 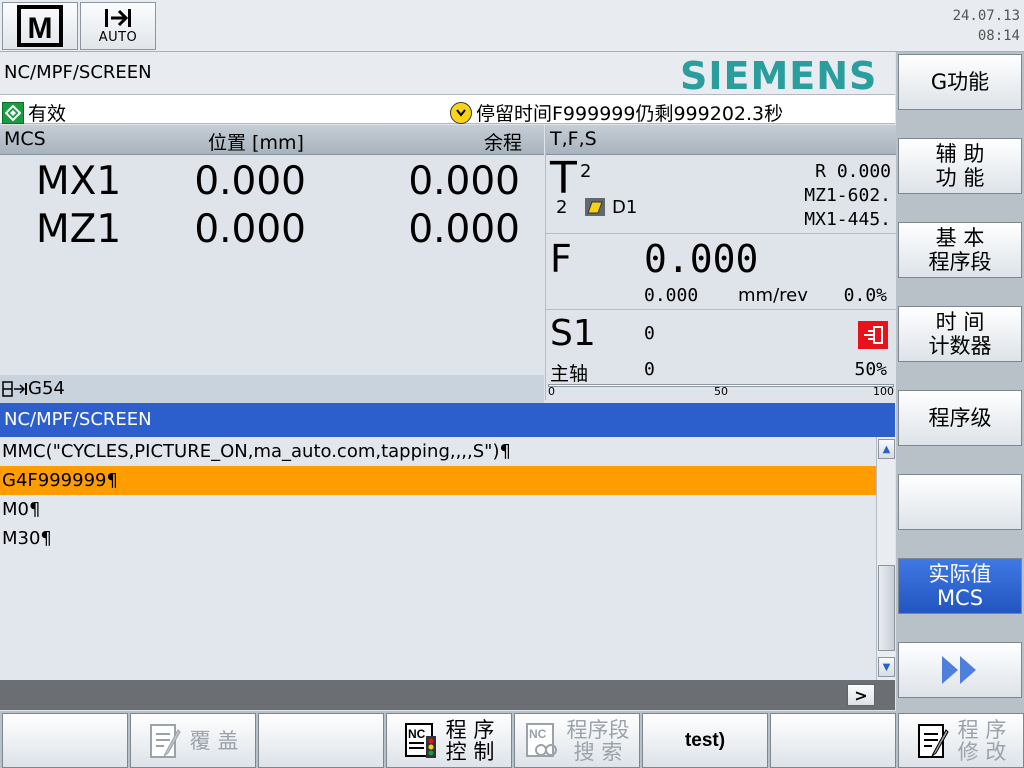 What do you see at coordinates (833, 740) in the screenshot?
I see `softkey-h7` at bounding box center [833, 740].